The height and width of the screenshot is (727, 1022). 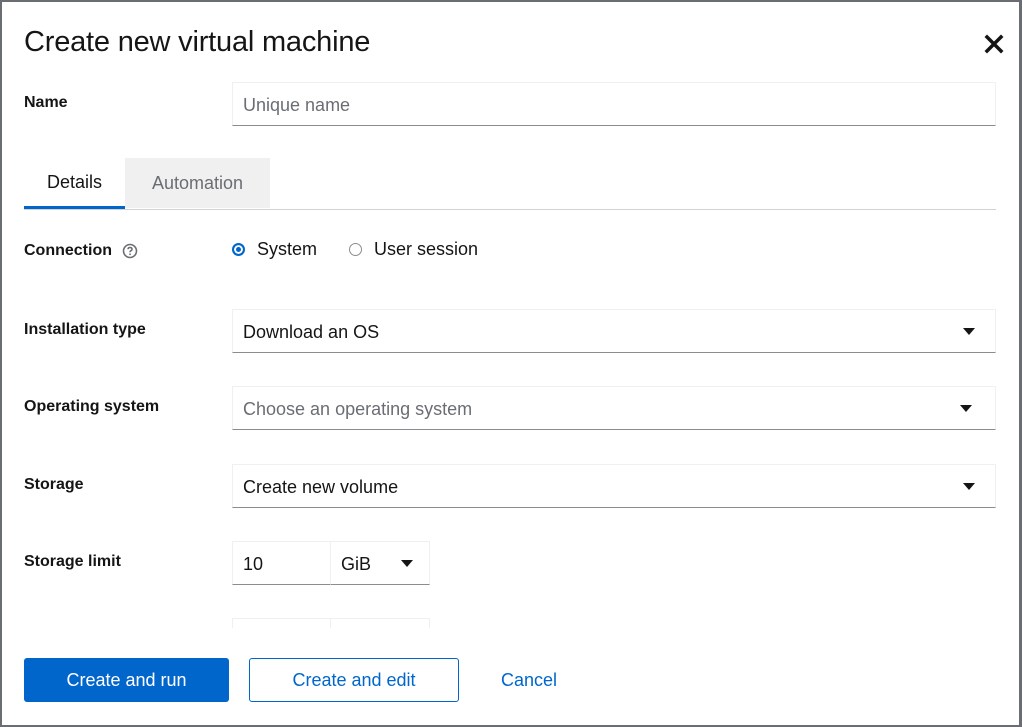 What do you see at coordinates (126, 680) in the screenshot?
I see `create-and-run-button: Create and run` at bounding box center [126, 680].